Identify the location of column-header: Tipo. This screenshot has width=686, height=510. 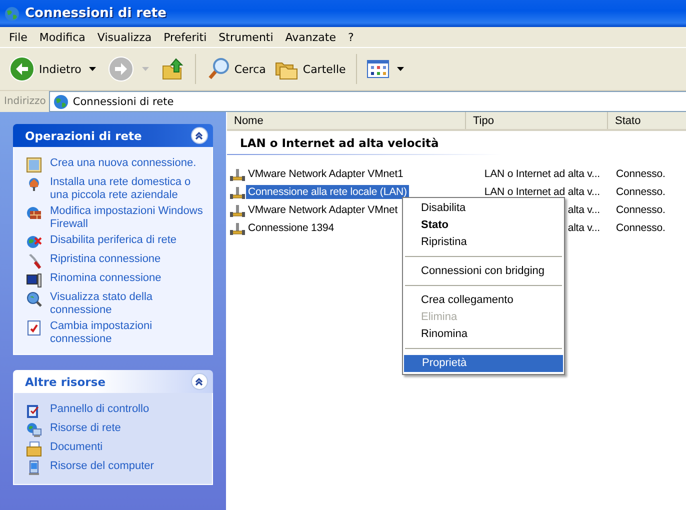
(537, 120).